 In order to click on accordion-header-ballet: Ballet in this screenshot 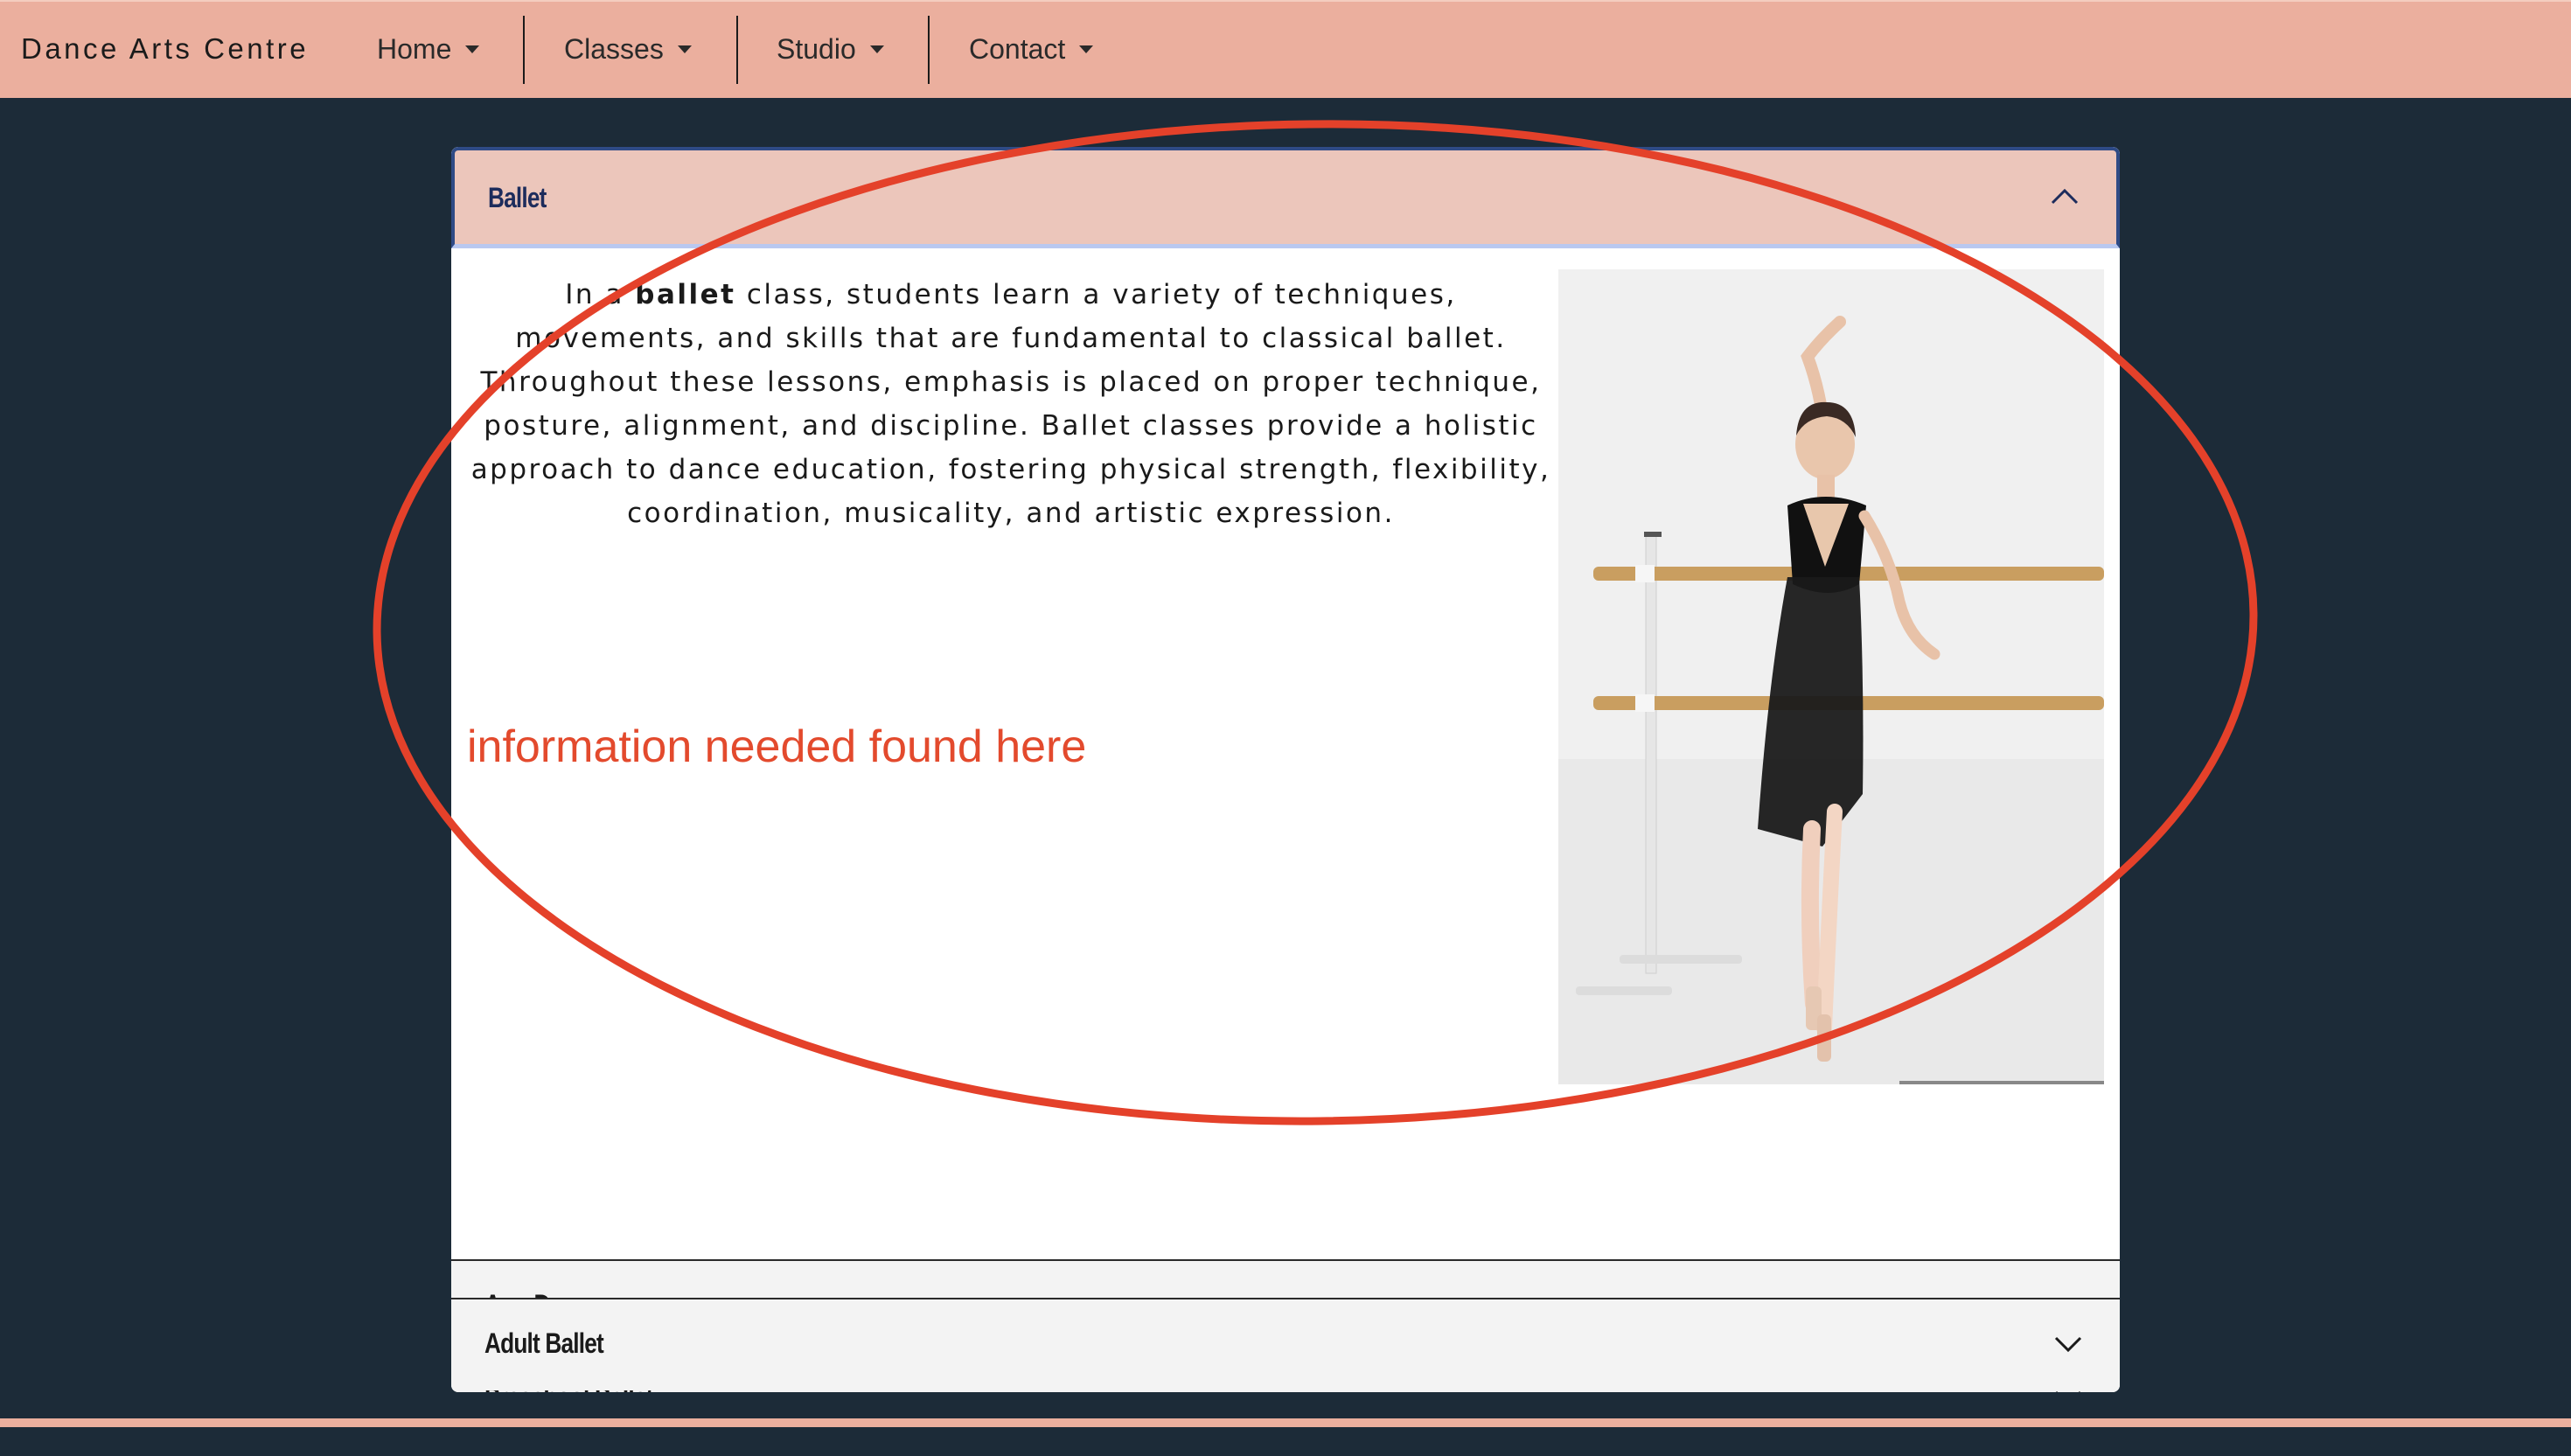, I will do `click(1285, 197)`.